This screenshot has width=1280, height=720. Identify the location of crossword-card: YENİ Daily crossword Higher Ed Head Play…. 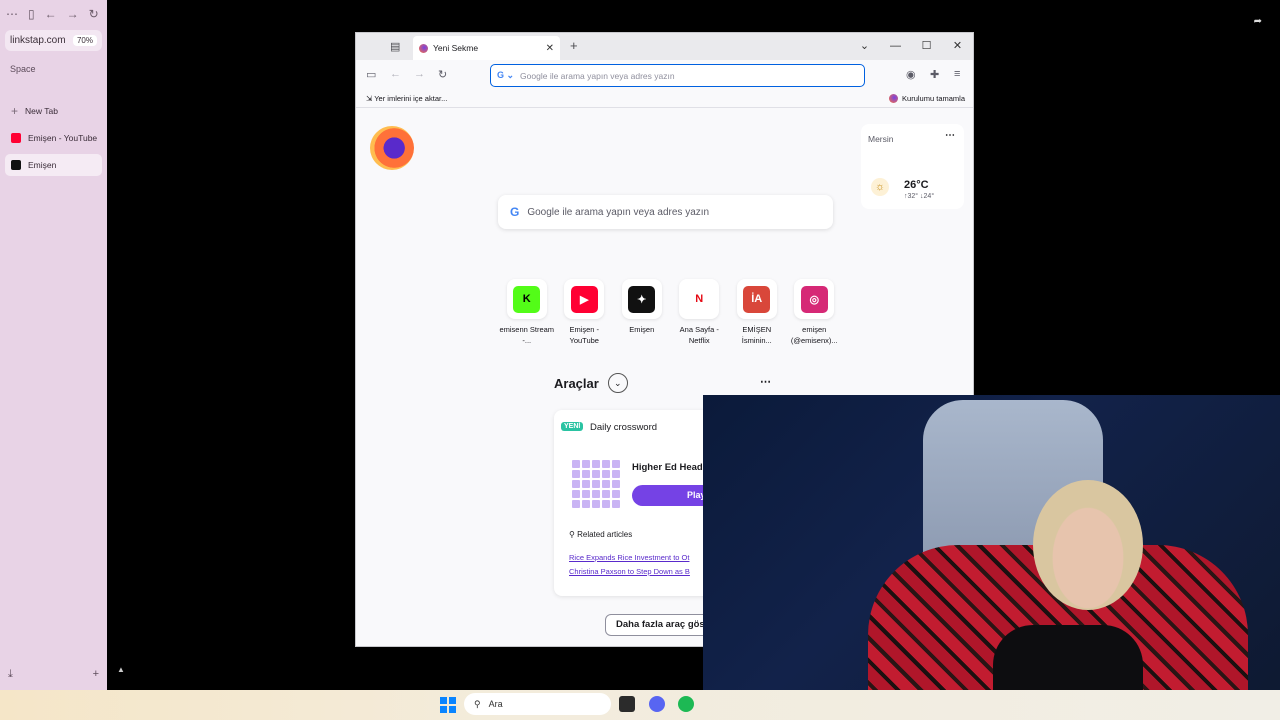
(634, 503).